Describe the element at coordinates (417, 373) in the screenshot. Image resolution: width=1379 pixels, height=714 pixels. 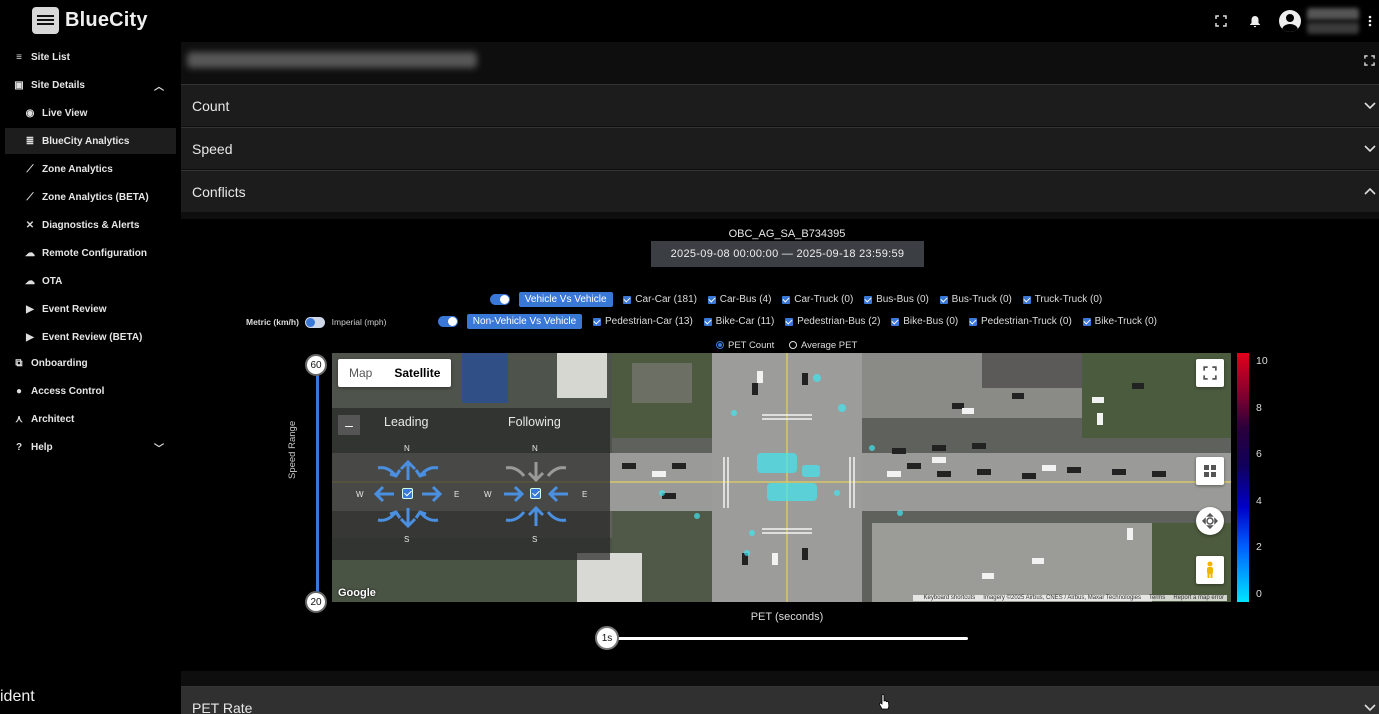
I see `map-tab-satellite: Satellite` at that location.